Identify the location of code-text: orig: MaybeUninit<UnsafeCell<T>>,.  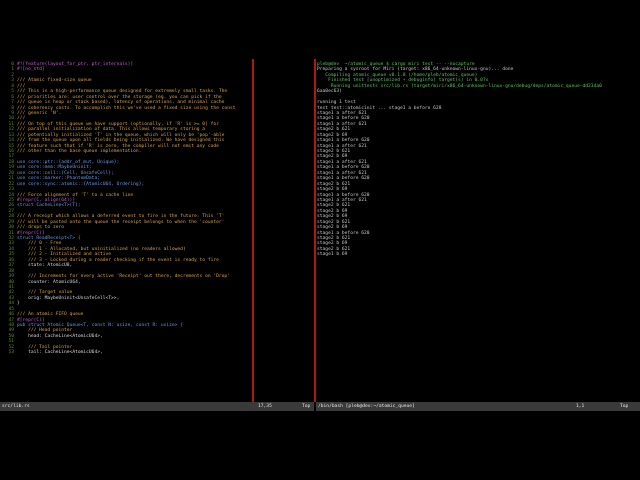
(68, 298).